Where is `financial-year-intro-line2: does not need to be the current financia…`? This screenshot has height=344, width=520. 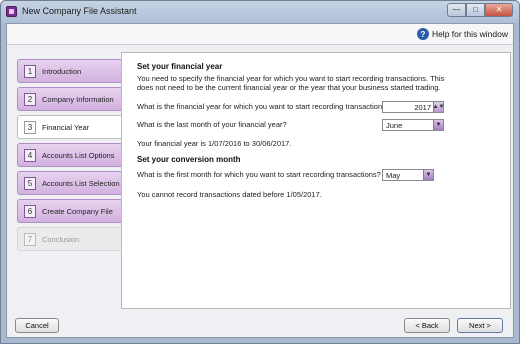
financial-year-intro-line2: does not need to be the current financia… is located at coordinates (289, 87).